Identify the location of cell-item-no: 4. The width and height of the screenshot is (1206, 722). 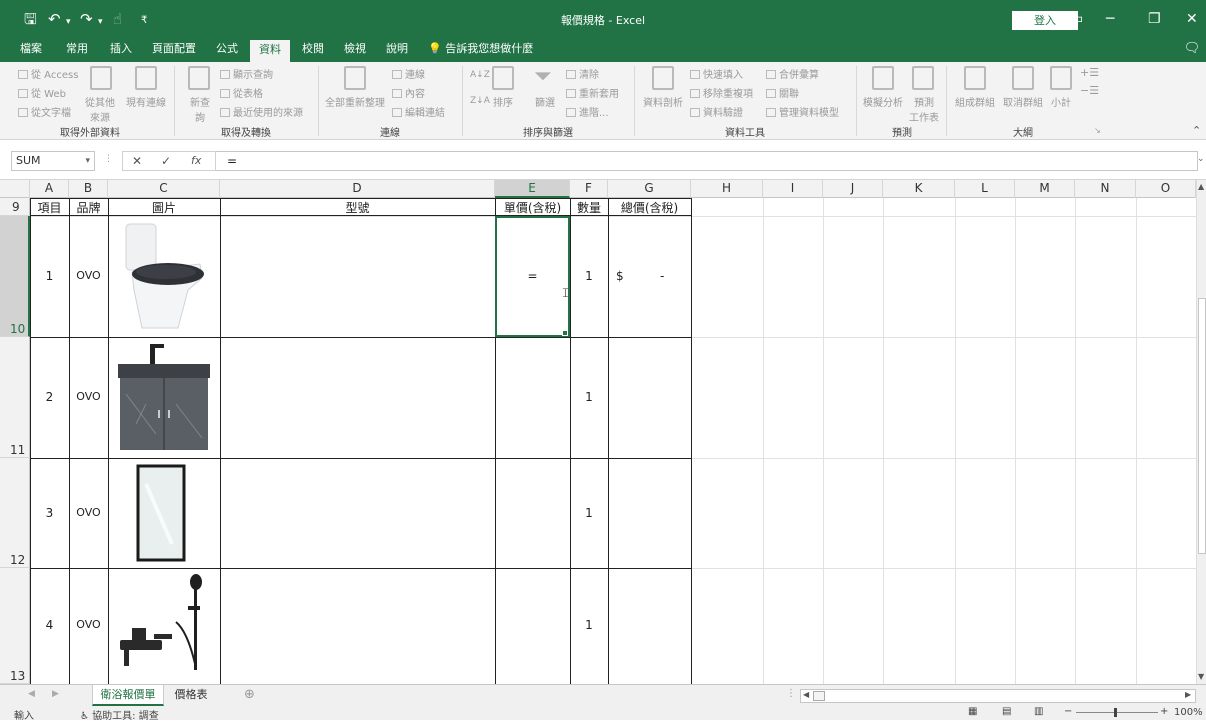
(49, 625).